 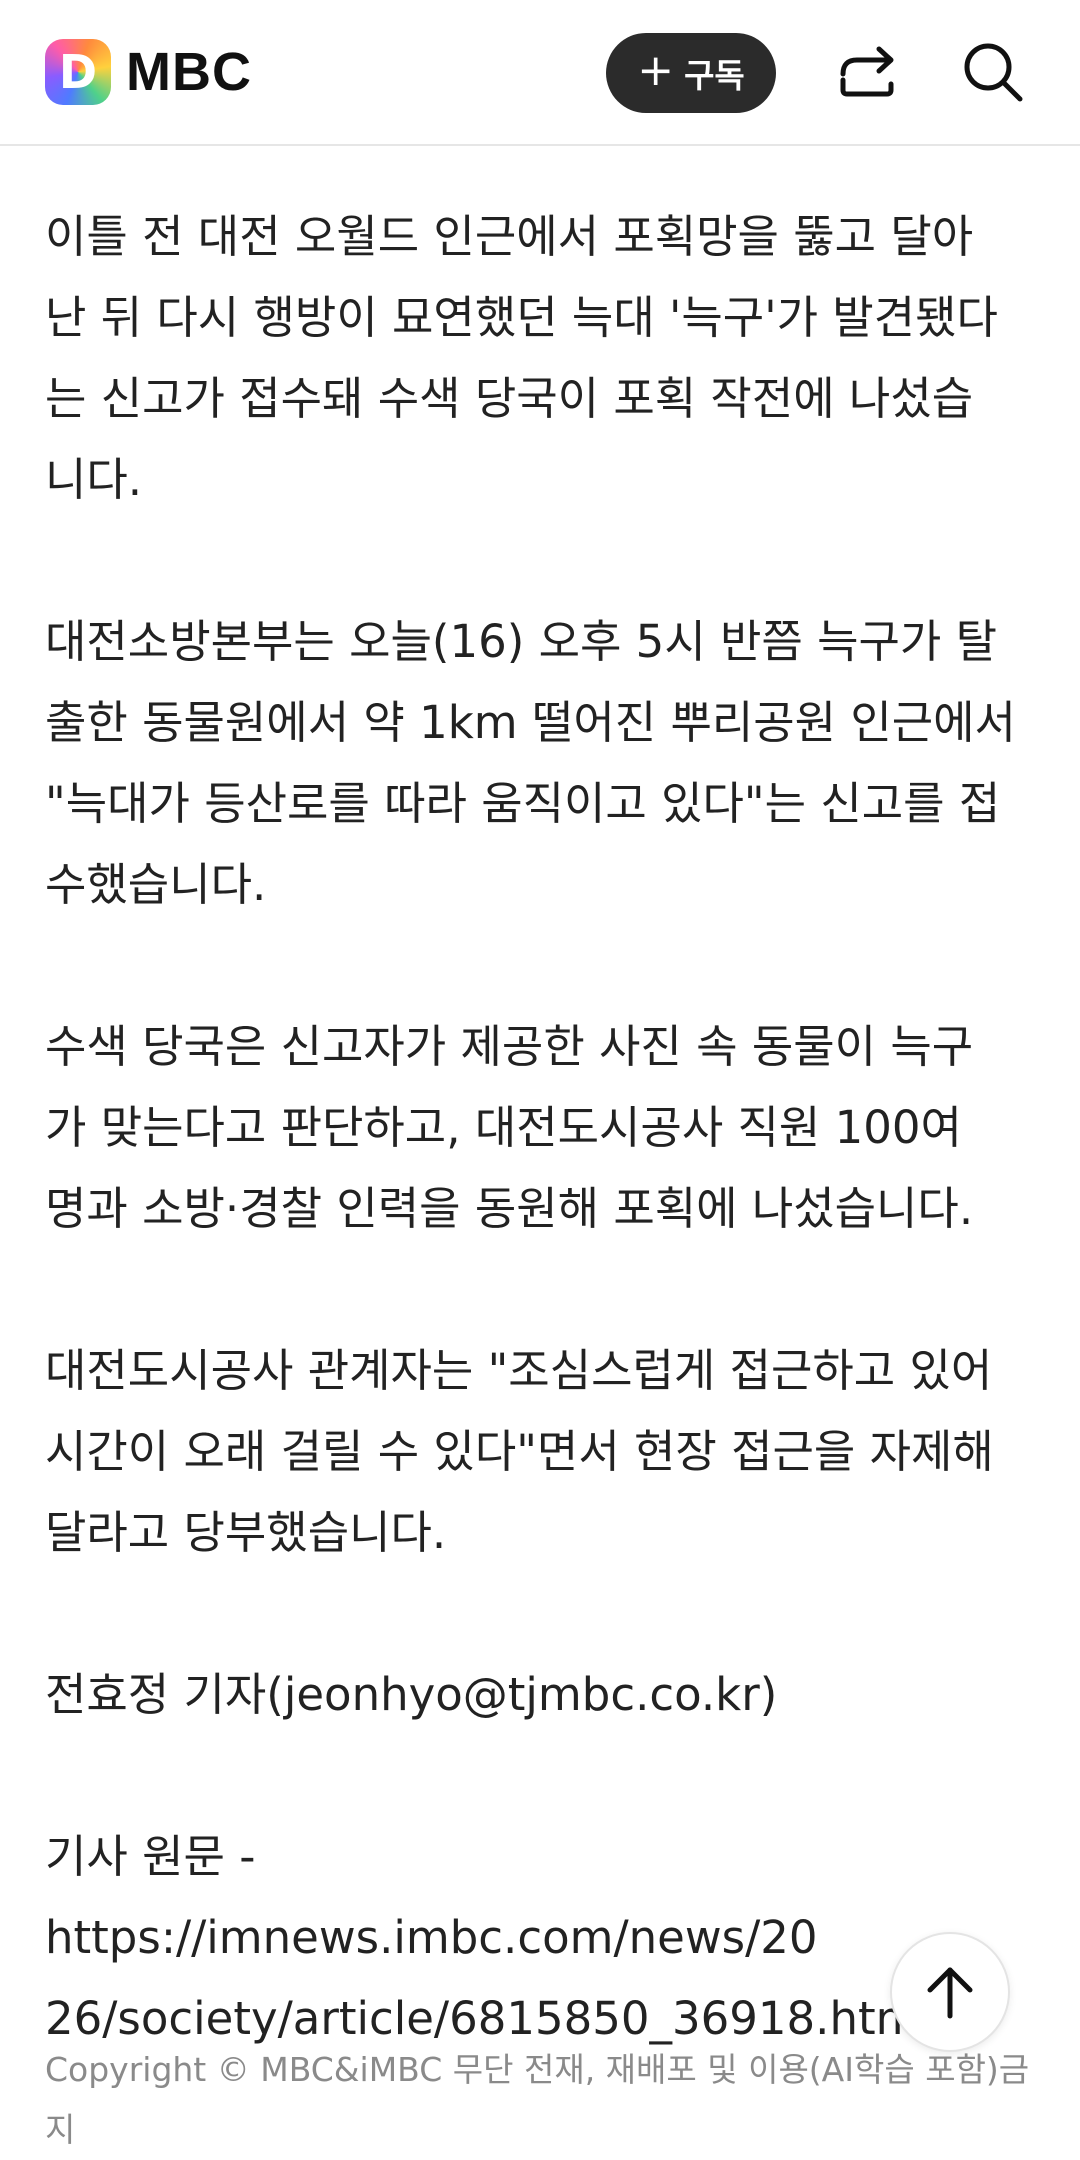 I want to click on subscribe-button: + 구독, so click(x=691, y=73).